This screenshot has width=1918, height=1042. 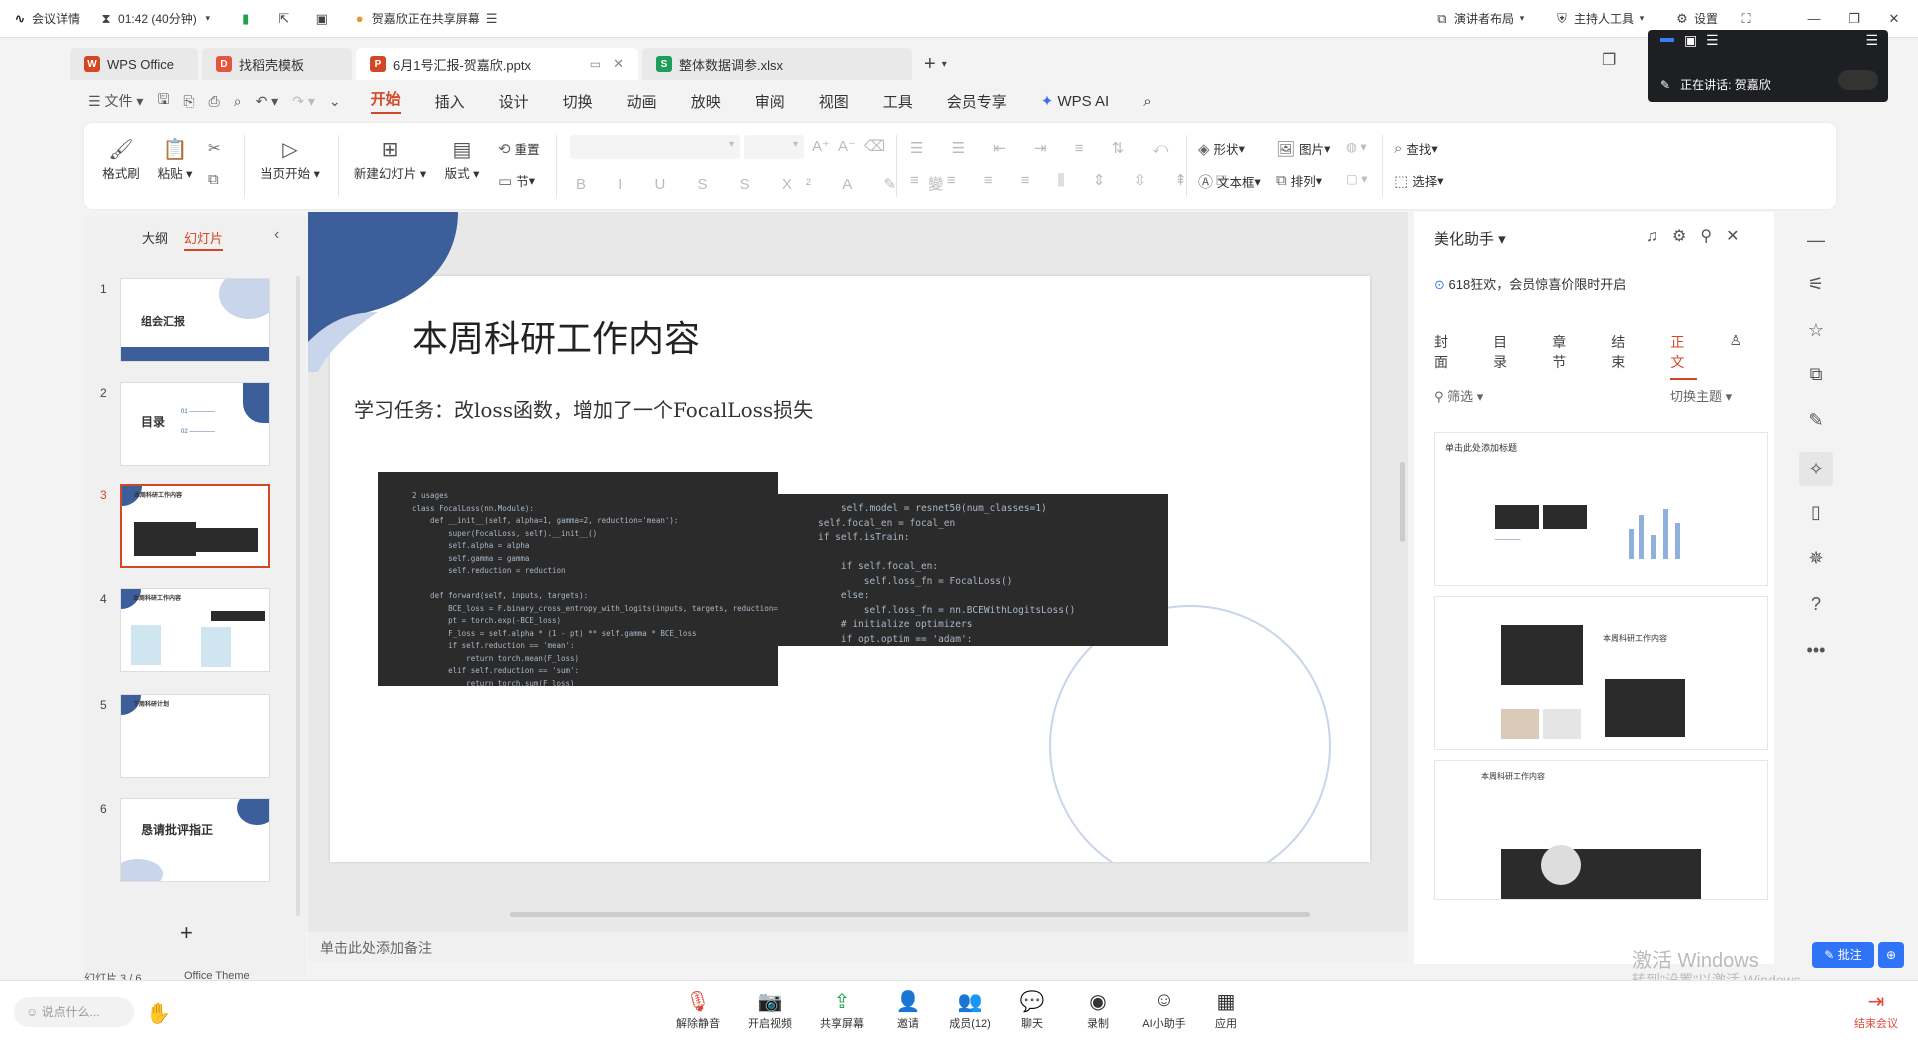 I want to click on add-slide-button: +, so click(x=186, y=933).